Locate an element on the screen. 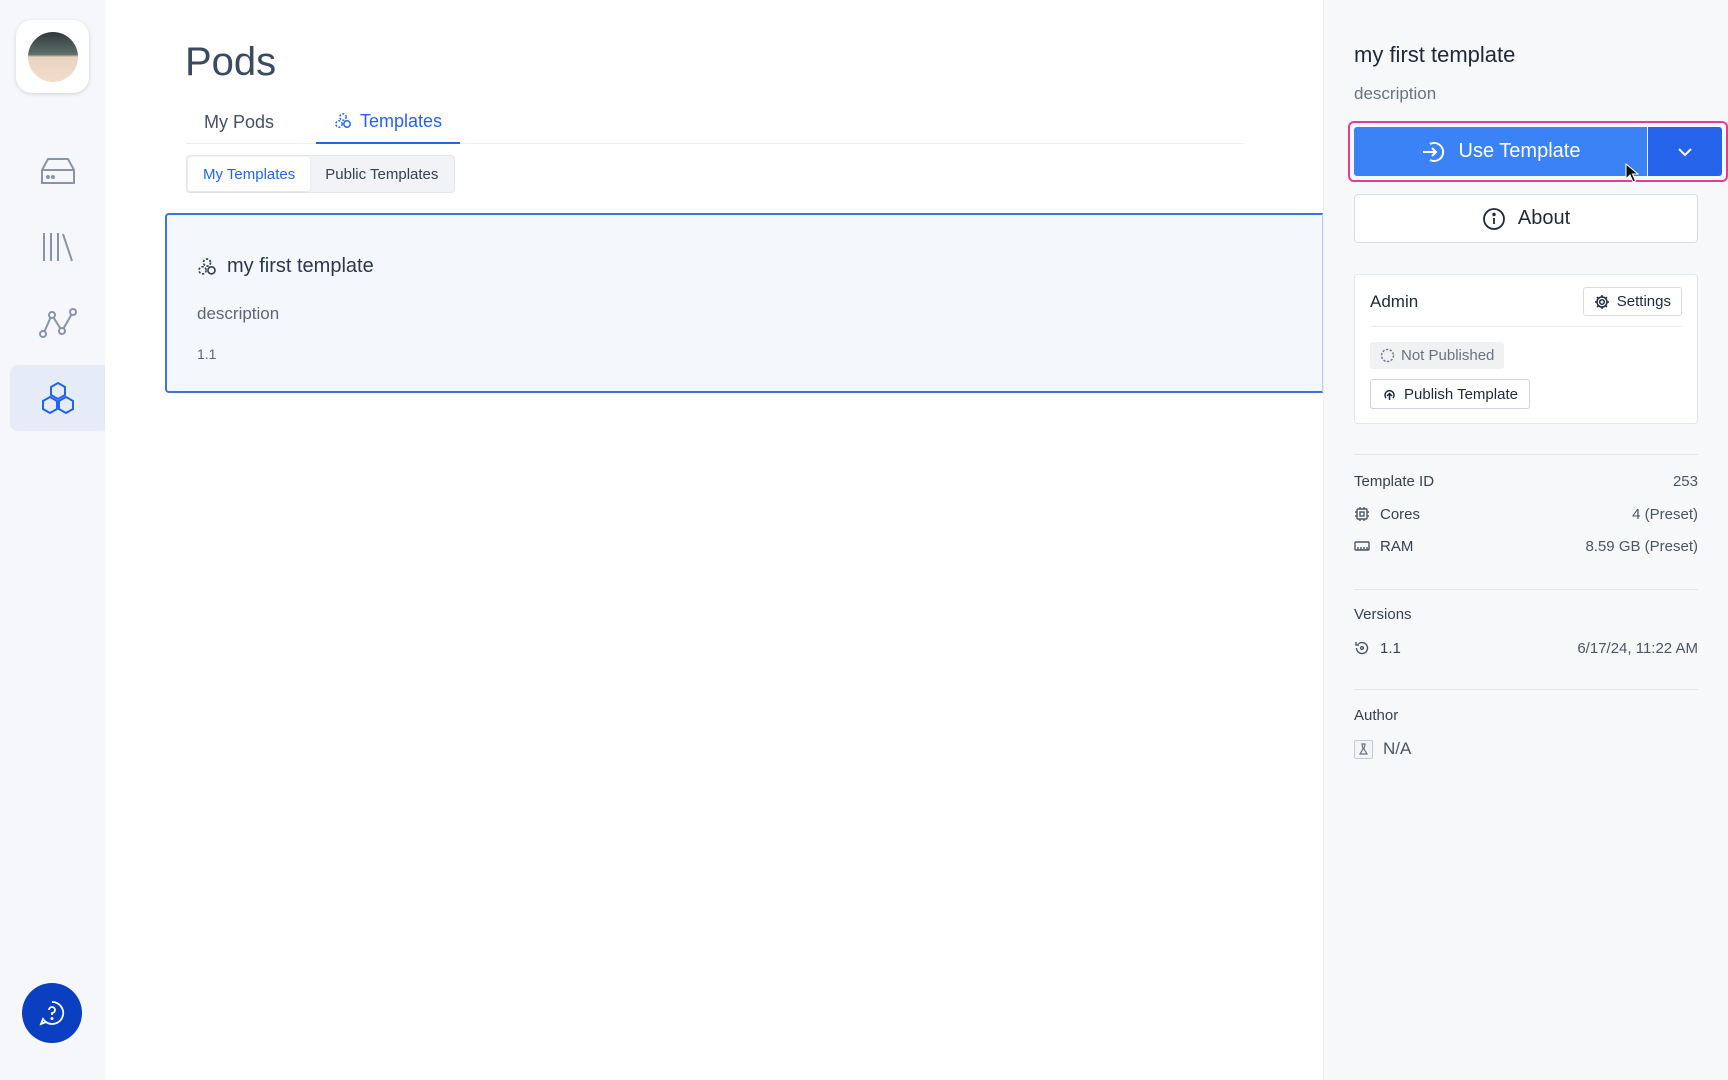 The width and height of the screenshot is (1728, 1080). tab-my-pods: My Pods is located at coordinates (239, 122).